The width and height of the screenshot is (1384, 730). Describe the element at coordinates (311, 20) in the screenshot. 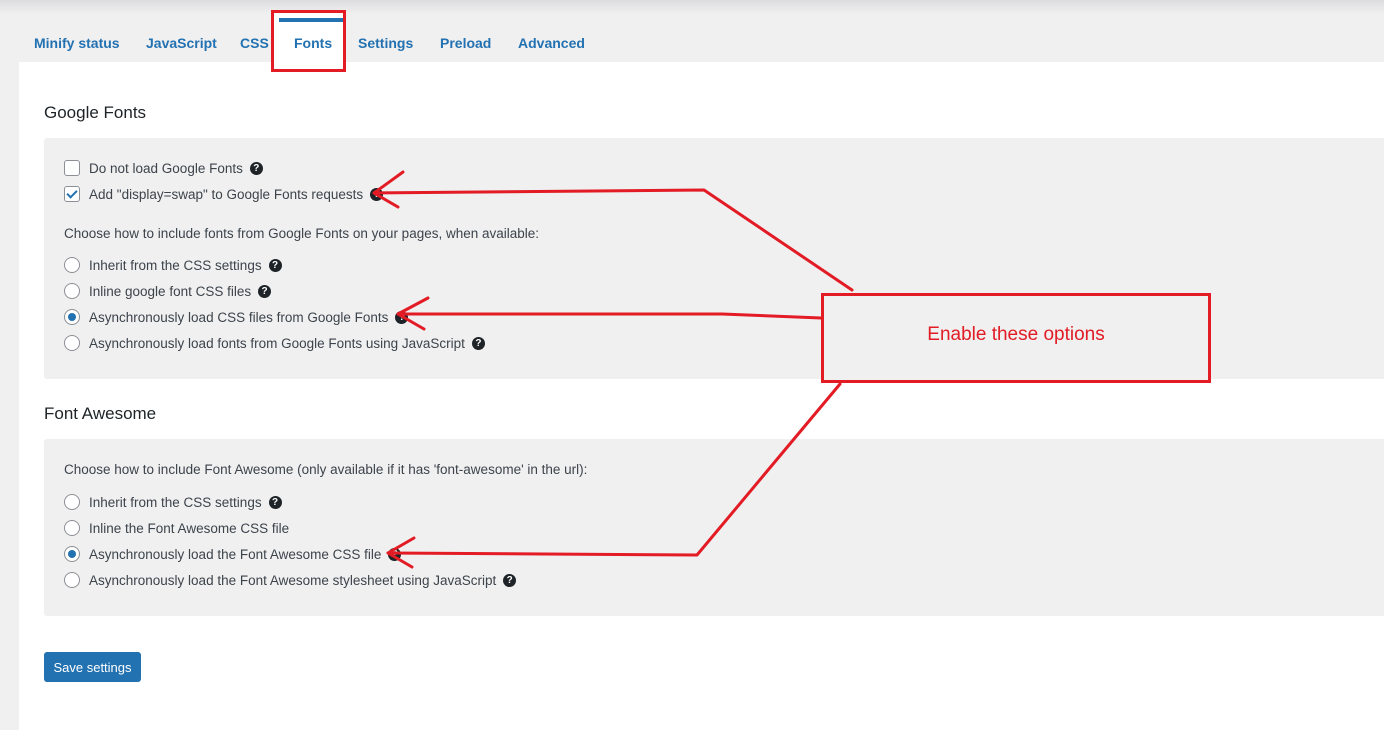

I see `active-tab-underline` at that location.